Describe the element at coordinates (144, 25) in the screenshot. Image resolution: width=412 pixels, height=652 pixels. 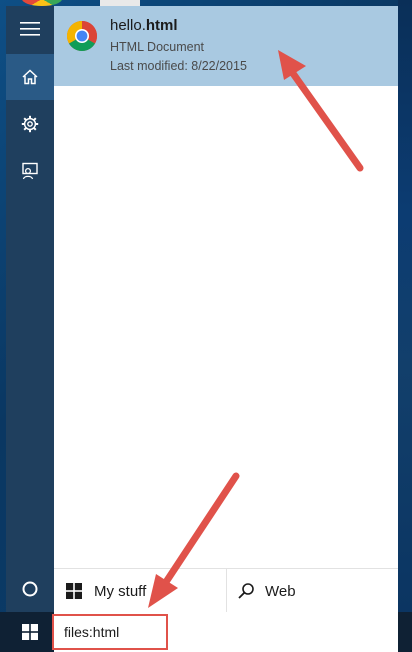
I see `result-title: hello.html` at that location.